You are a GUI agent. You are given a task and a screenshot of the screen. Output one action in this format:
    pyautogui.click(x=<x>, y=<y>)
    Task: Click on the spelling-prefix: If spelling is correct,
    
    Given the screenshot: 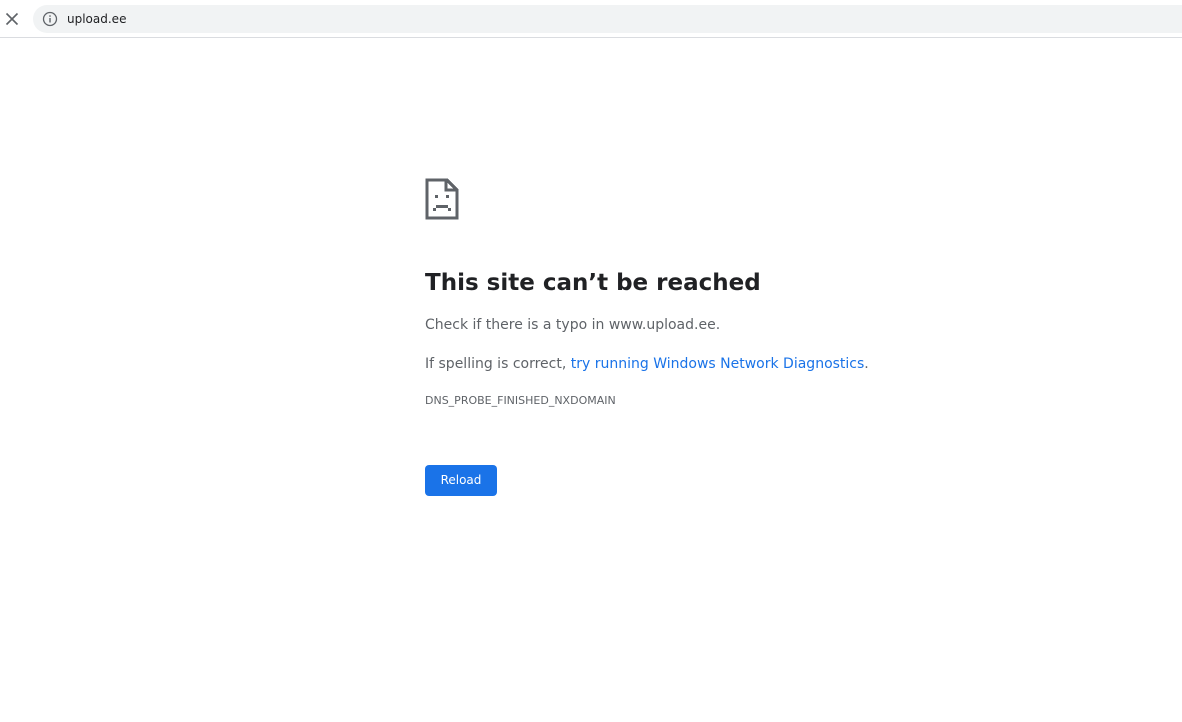 What is the action you would take?
    pyautogui.click(x=498, y=364)
    